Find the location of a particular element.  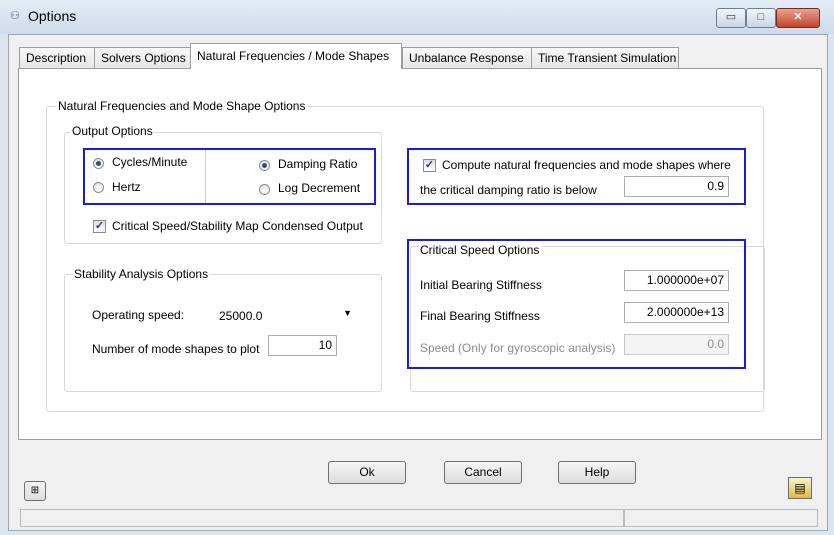

status-bar-right is located at coordinates (721, 518).